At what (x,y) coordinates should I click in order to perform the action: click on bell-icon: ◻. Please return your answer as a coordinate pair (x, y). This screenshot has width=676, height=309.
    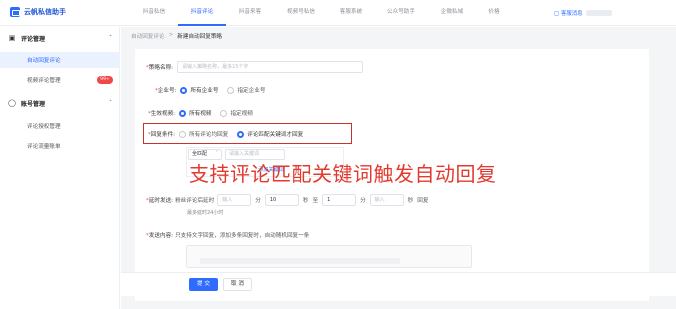
    Looking at the image, I should click on (556, 13).